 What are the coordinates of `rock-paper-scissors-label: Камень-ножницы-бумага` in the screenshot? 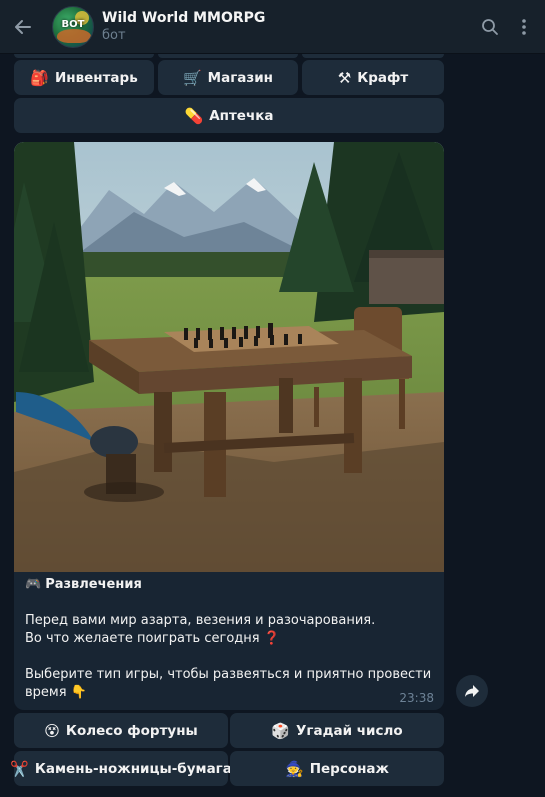 It's located at (133, 768).